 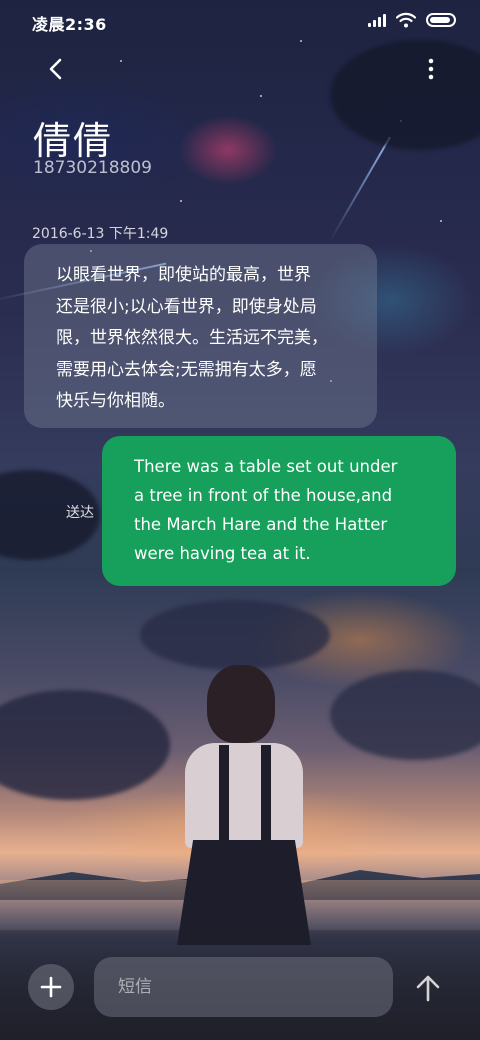 I want to click on status-time: 凌晨2:36, so click(x=69, y=24).